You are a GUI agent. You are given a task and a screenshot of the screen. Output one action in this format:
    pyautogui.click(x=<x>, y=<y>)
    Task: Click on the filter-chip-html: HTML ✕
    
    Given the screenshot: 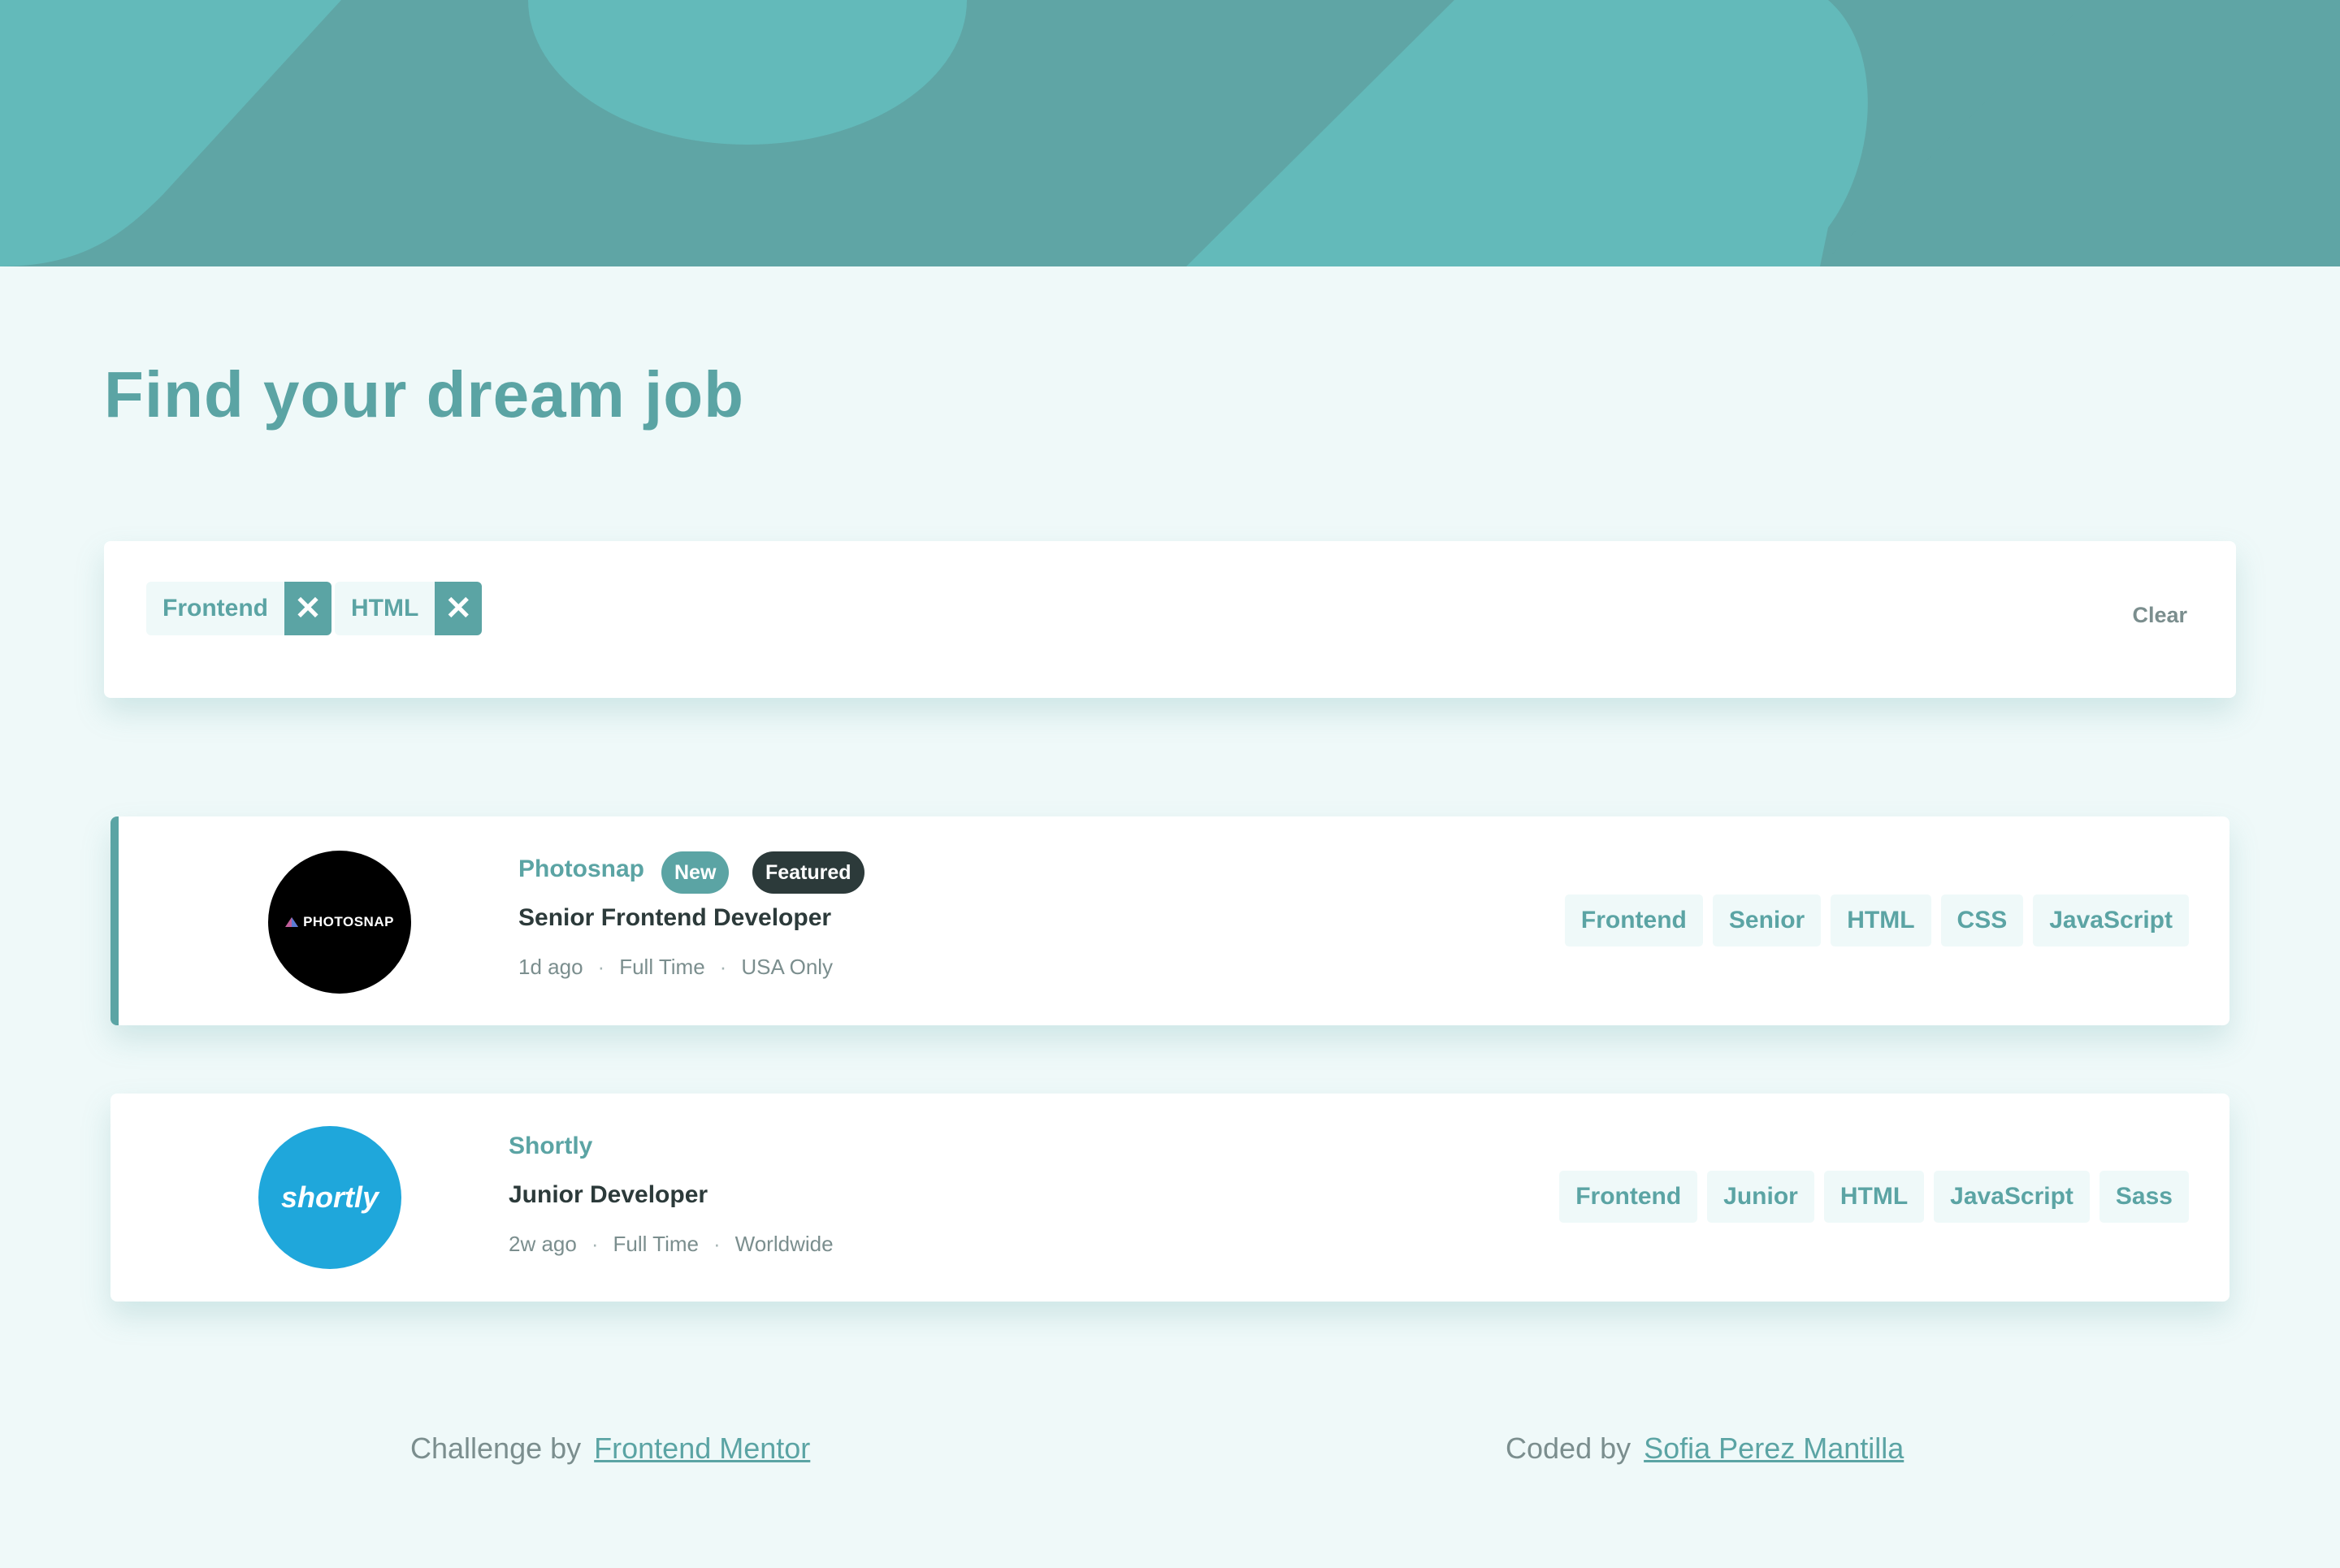 What is the action you would take?
    pyautogui.click(x=409, y=608)
    